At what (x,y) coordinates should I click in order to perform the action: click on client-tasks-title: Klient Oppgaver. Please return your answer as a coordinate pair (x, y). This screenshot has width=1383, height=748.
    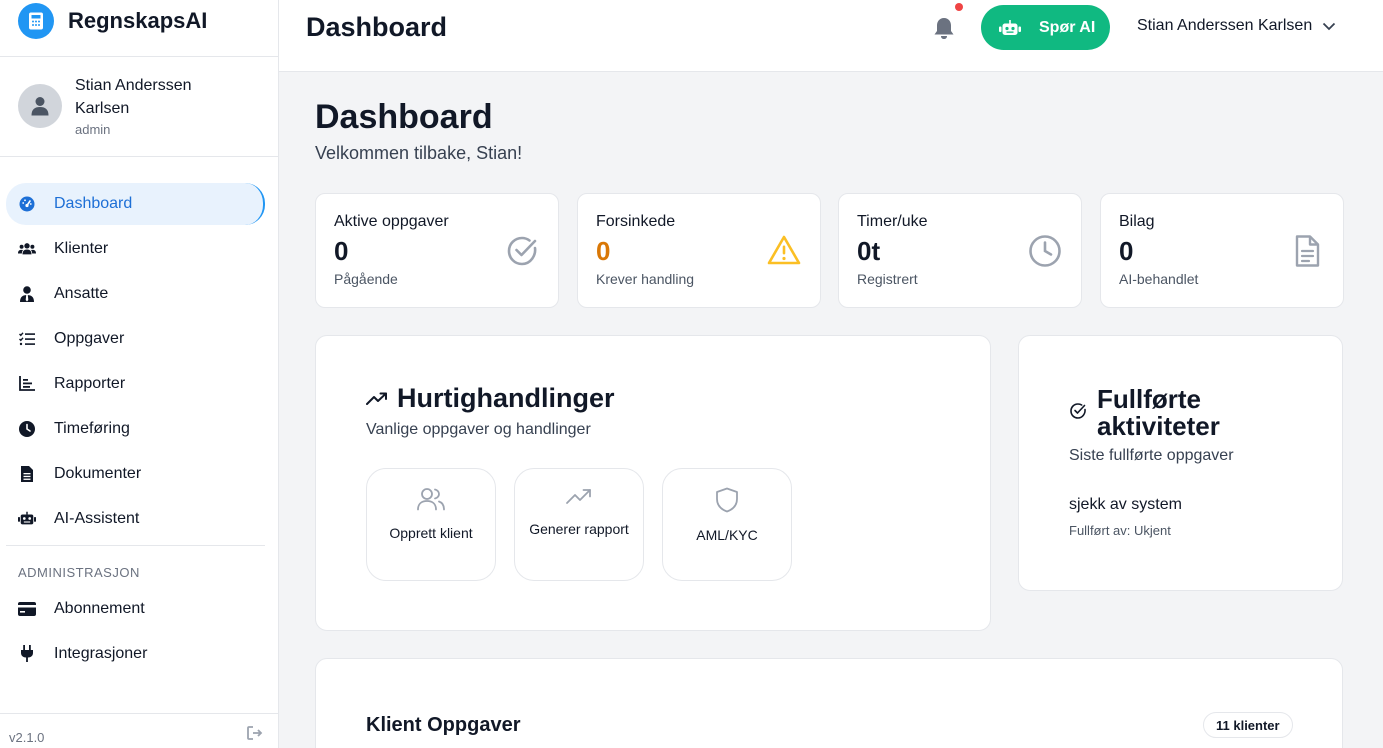
    Looking at the image, I should click on (443, 725).